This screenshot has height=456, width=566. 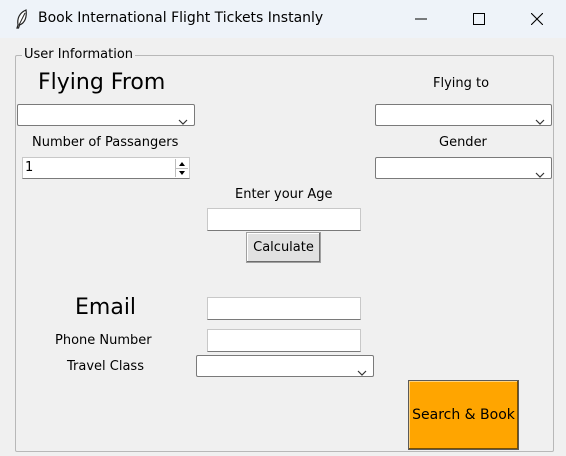 What do you see at coordinates (283, 247) in the screenshot?
I see `calculate-button: Calculate` at bounding box center [283, 247].